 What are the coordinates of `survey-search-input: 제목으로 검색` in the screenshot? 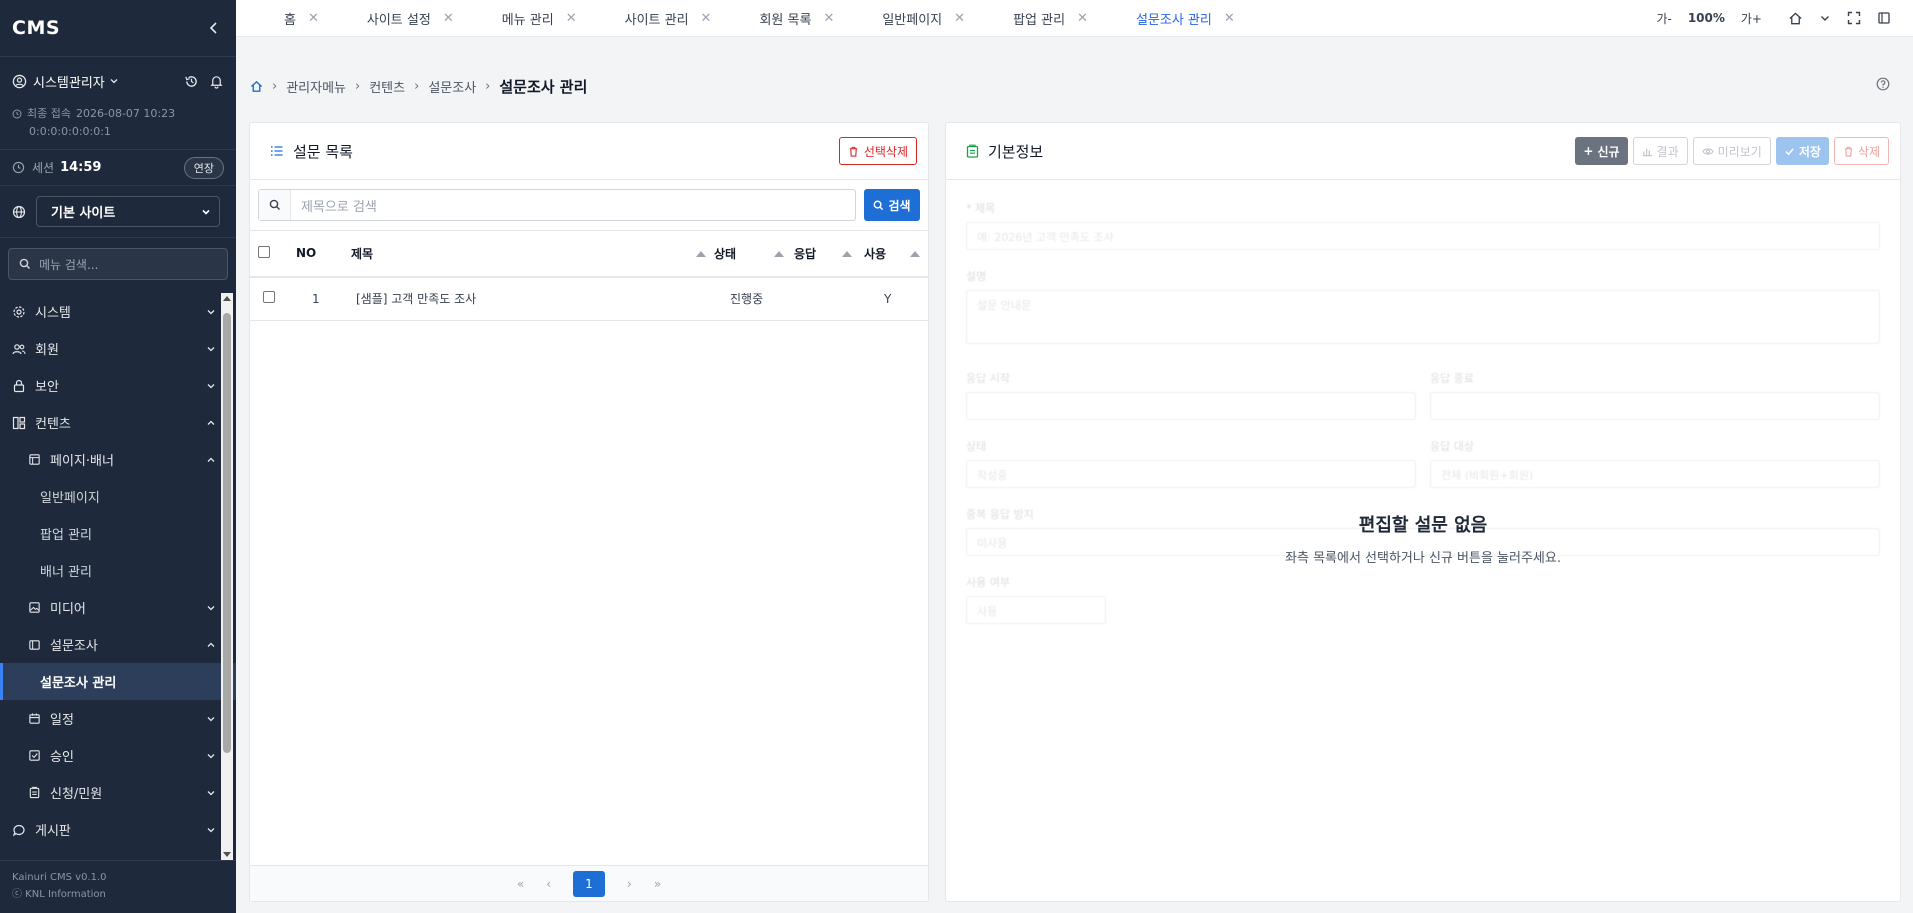 It's located at (557, 205).